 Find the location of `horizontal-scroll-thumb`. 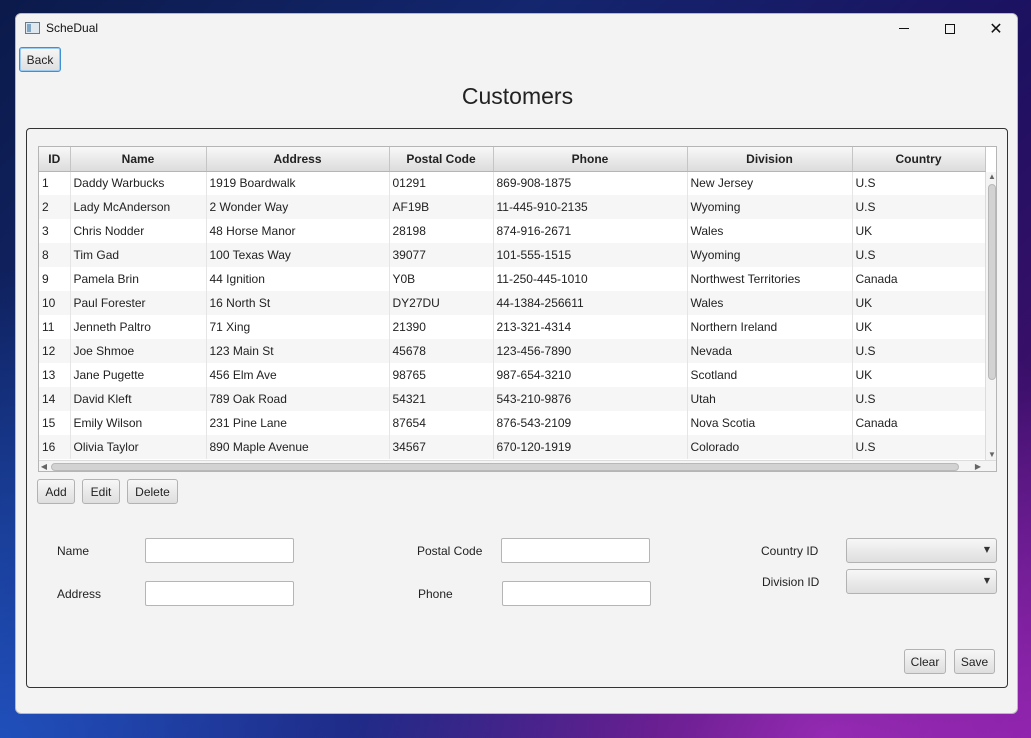

horizontal-scroll-thumb is located at coordinates (505, 467).